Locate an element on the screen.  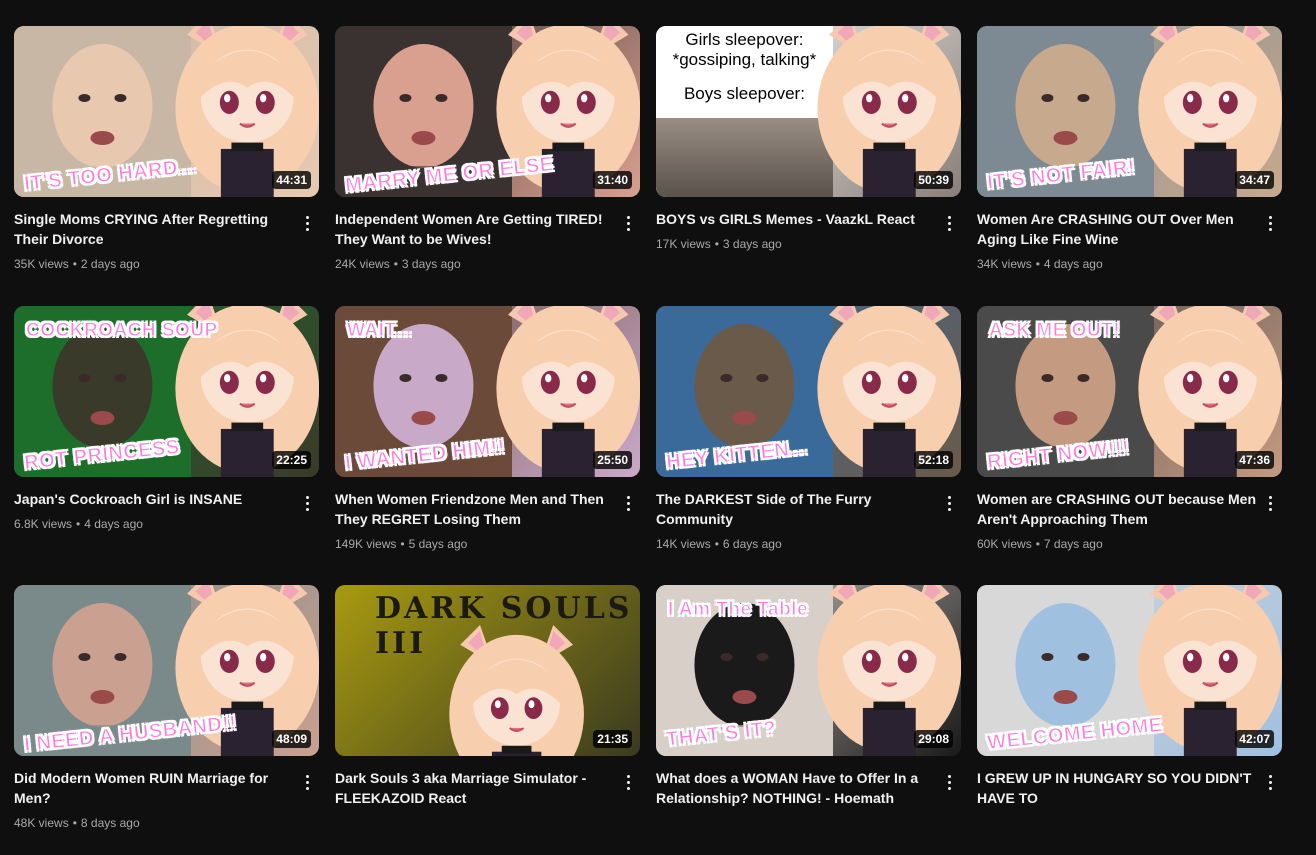
upload-age: 8 days ago is located at coordinates (110, 823).